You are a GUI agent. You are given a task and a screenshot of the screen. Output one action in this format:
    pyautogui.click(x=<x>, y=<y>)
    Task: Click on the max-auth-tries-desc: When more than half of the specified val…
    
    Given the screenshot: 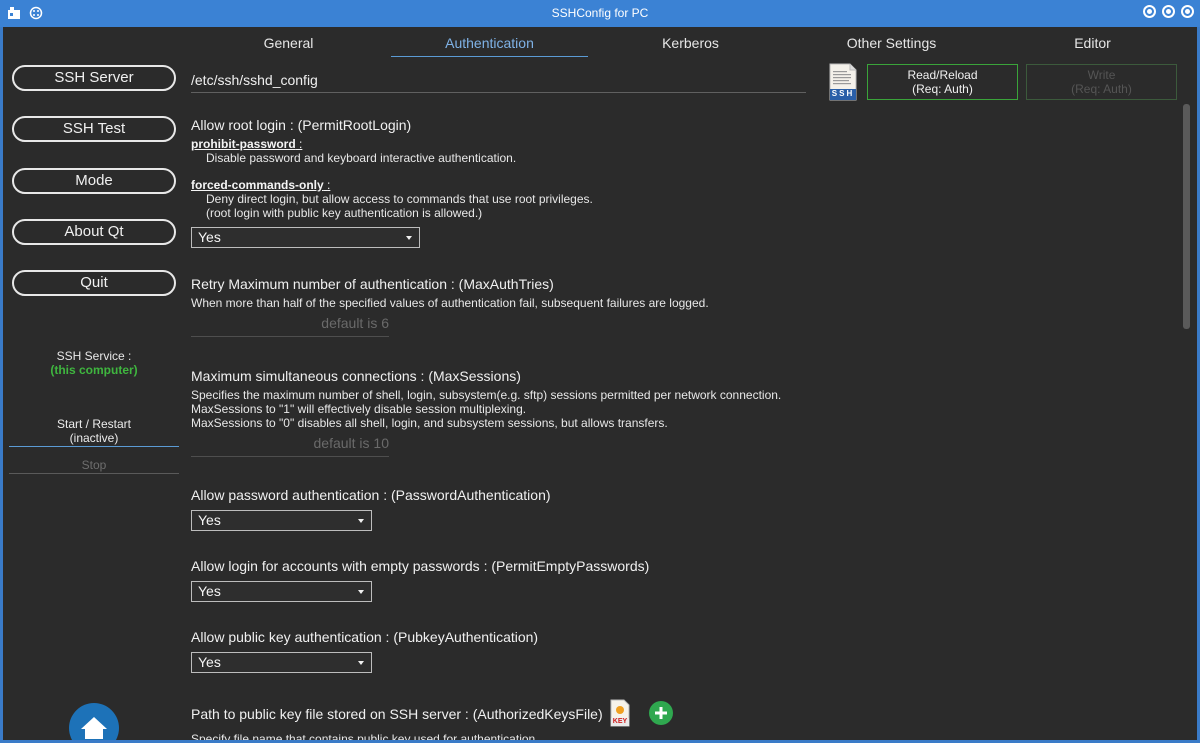 What is the action you would take?
    pyautogui.click(x=450, y=303)
    